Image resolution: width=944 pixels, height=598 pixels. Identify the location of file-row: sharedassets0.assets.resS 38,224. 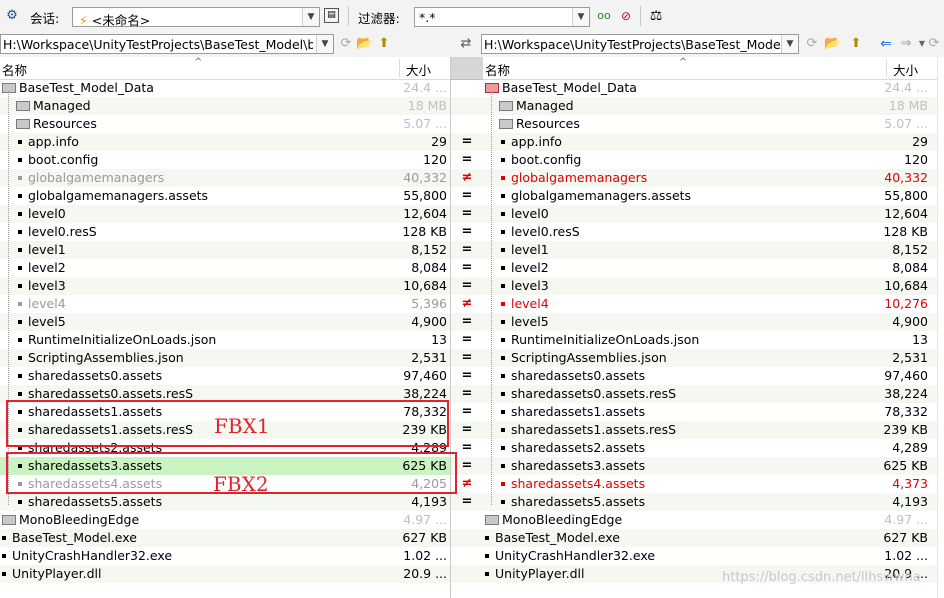
(713, 394).